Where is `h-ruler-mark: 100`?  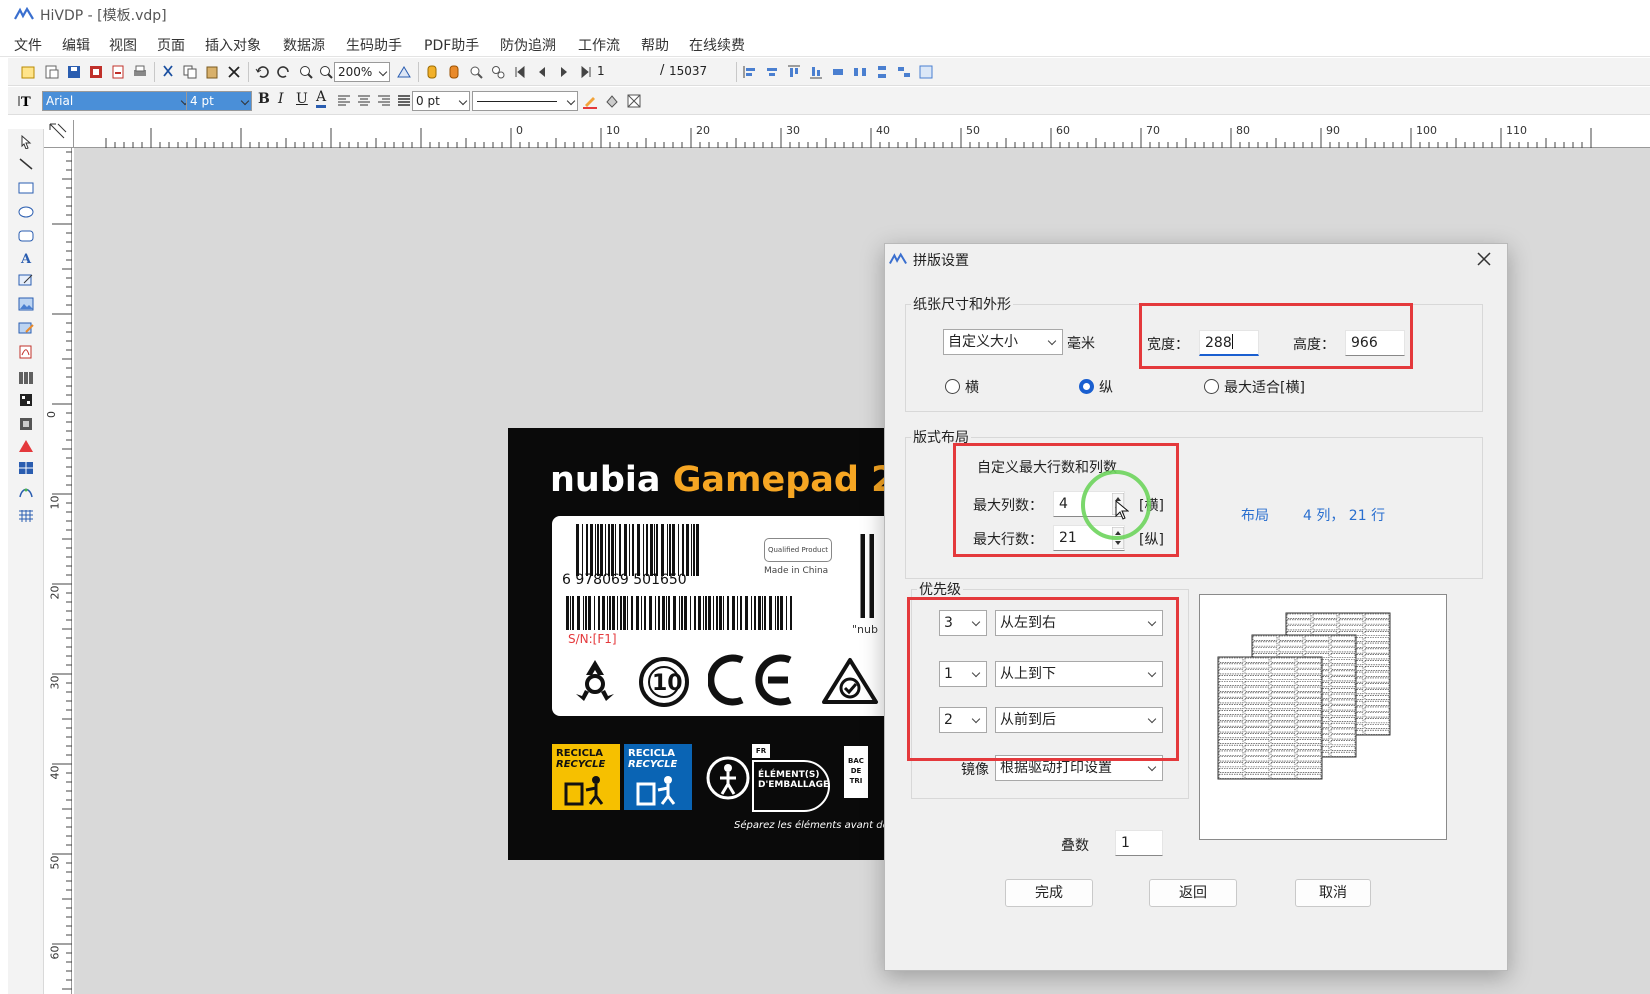 h-ruler-mark: 100 is located at coordinates (1426, 130).